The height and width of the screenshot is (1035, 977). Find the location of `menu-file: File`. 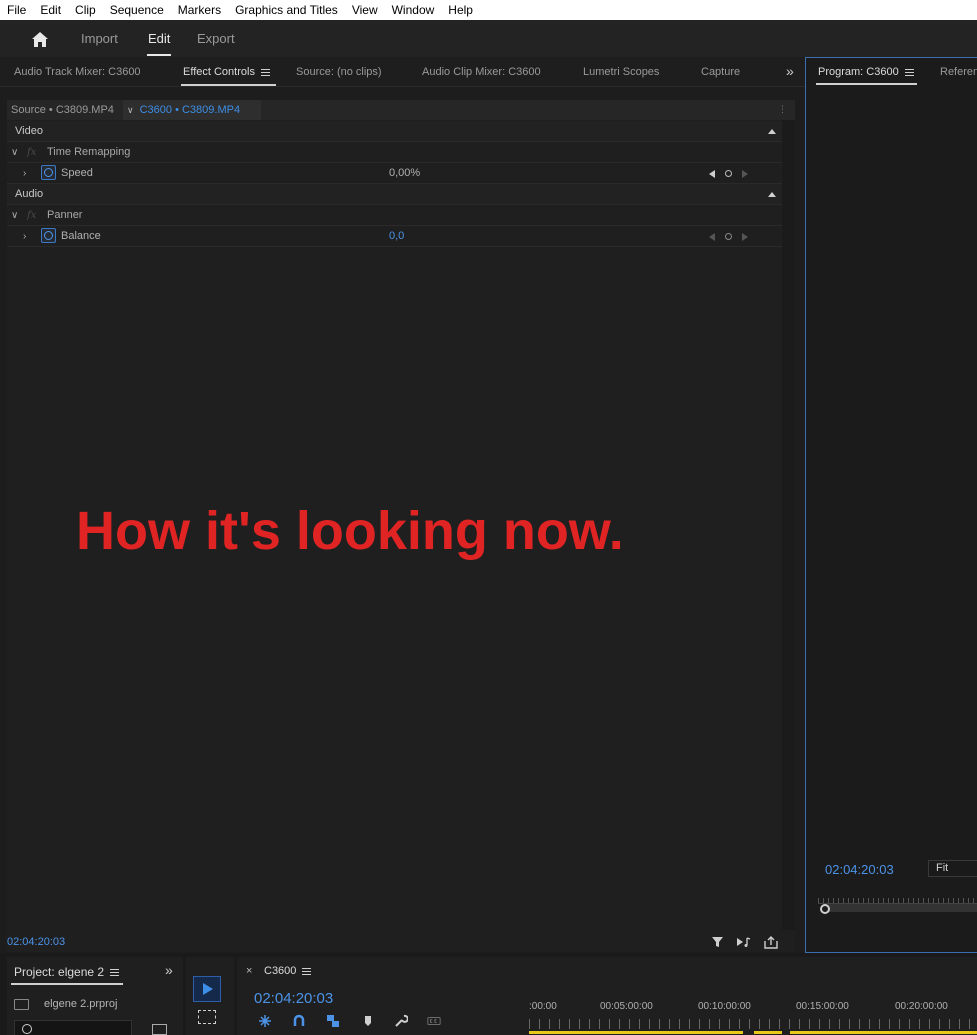

menu-file: File is located at coordinates (16, 10).